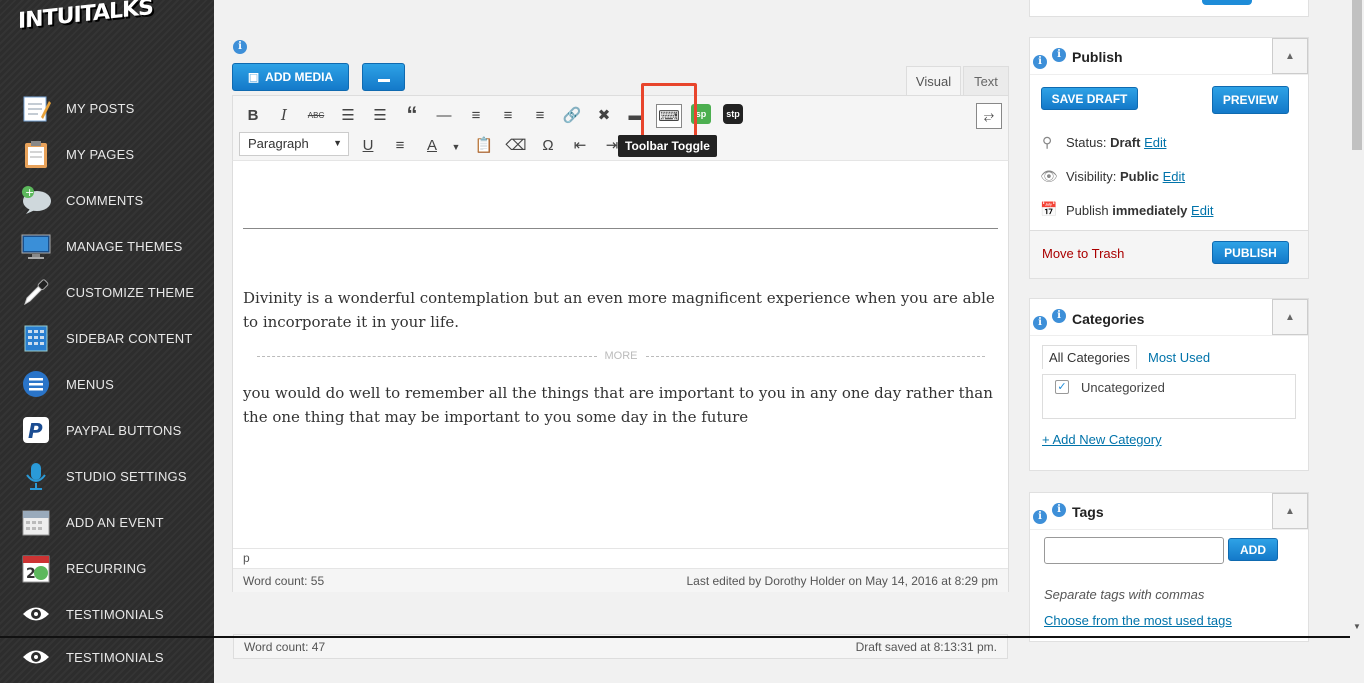  I want to click on sidebar-item-label: MY POSTS, so click(100, 108).